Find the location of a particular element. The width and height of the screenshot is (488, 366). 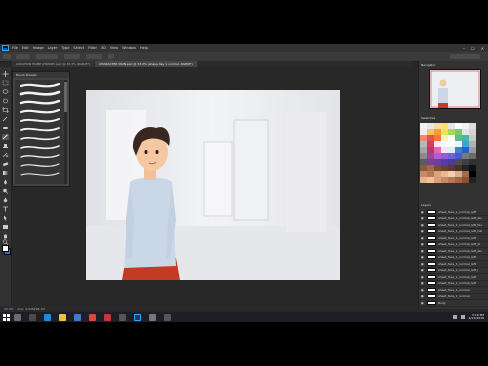

opacity-field is located at coordinates (72, 56).